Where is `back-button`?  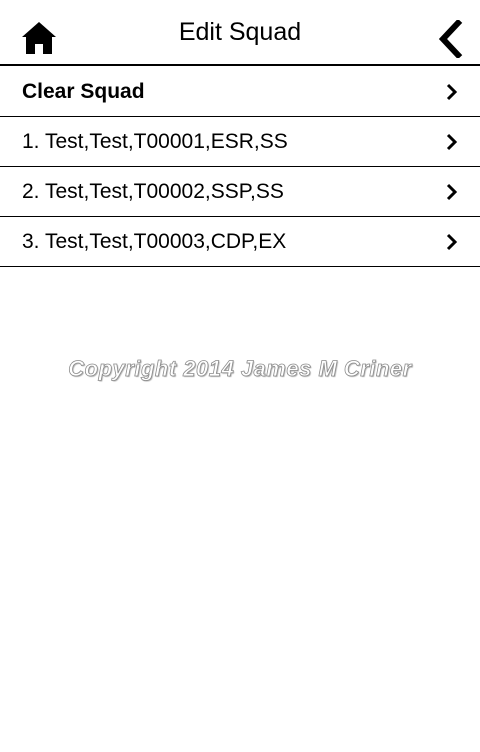
back-button is located at coordinates (450, 39).